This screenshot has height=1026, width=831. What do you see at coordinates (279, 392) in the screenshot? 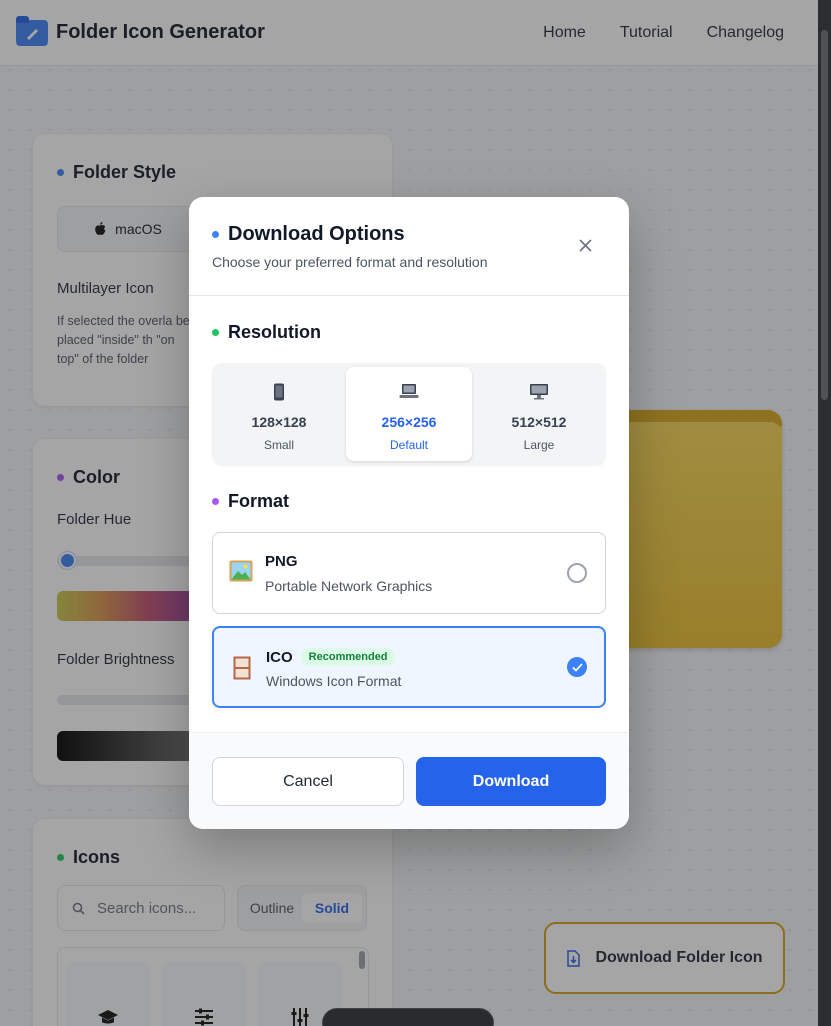
I see `mobile-icon` at bounding box center [279, 392].